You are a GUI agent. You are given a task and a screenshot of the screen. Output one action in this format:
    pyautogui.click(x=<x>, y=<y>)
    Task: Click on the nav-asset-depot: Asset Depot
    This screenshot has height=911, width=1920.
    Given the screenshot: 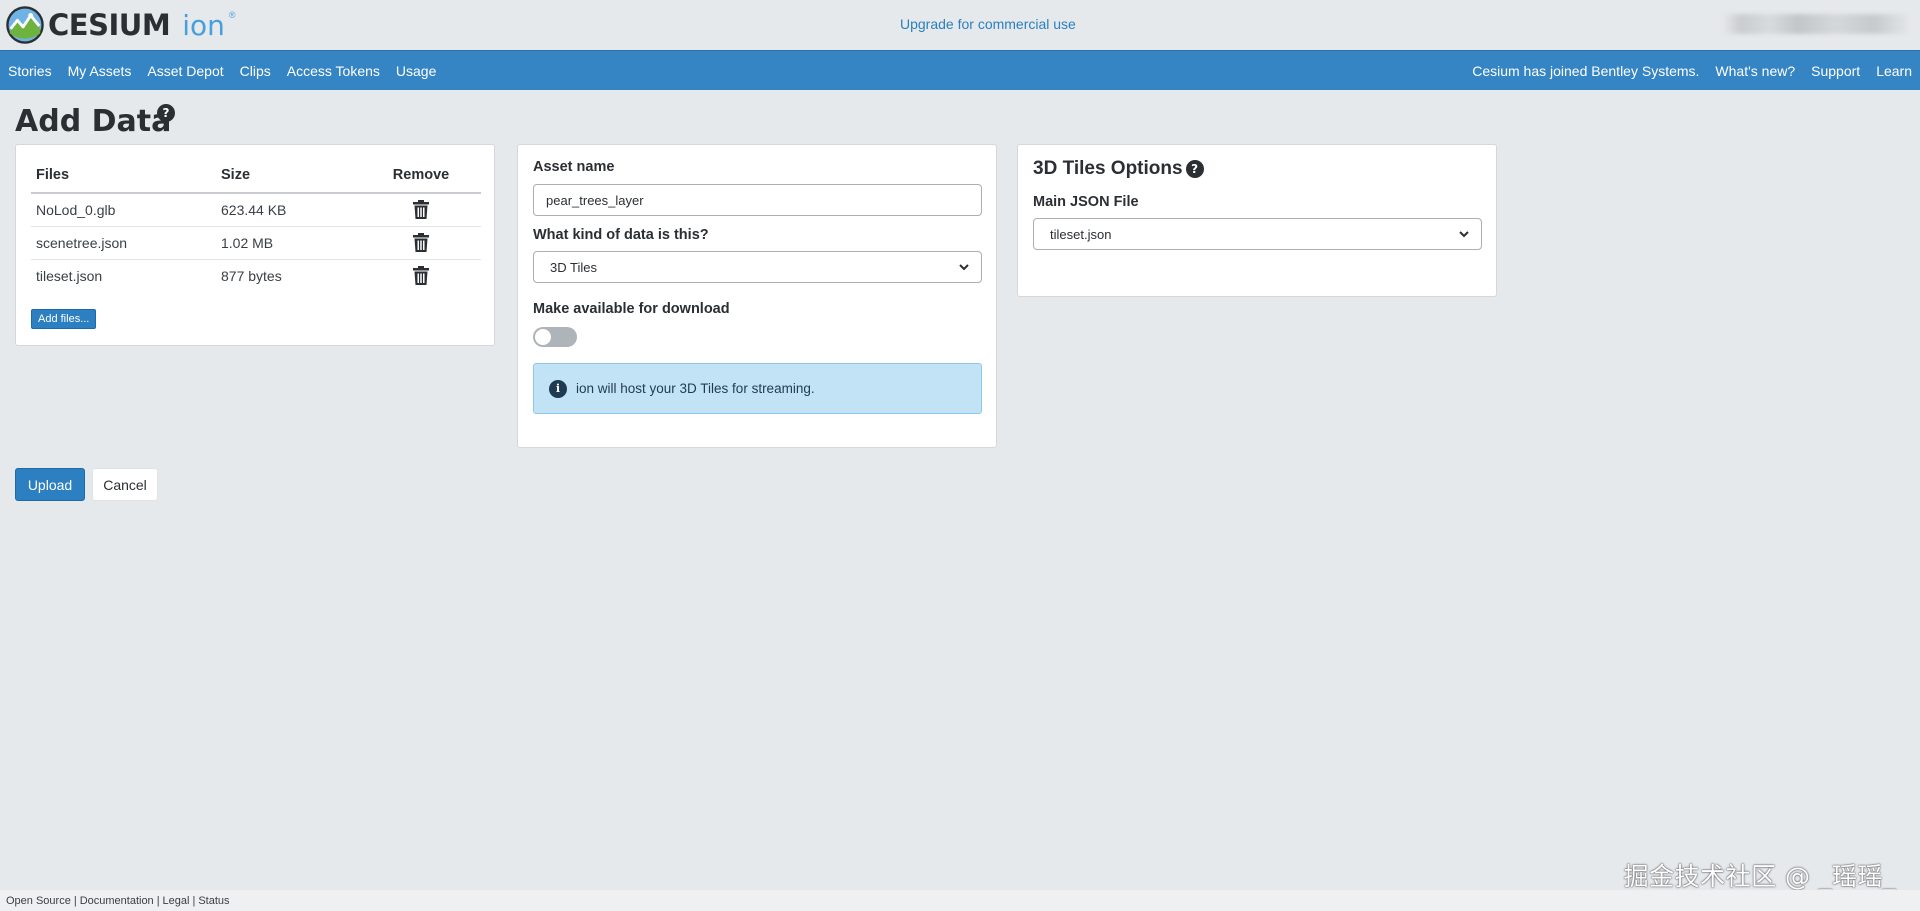 What is the action you would take?
    pyautogui.click(x=185, y=71)
    